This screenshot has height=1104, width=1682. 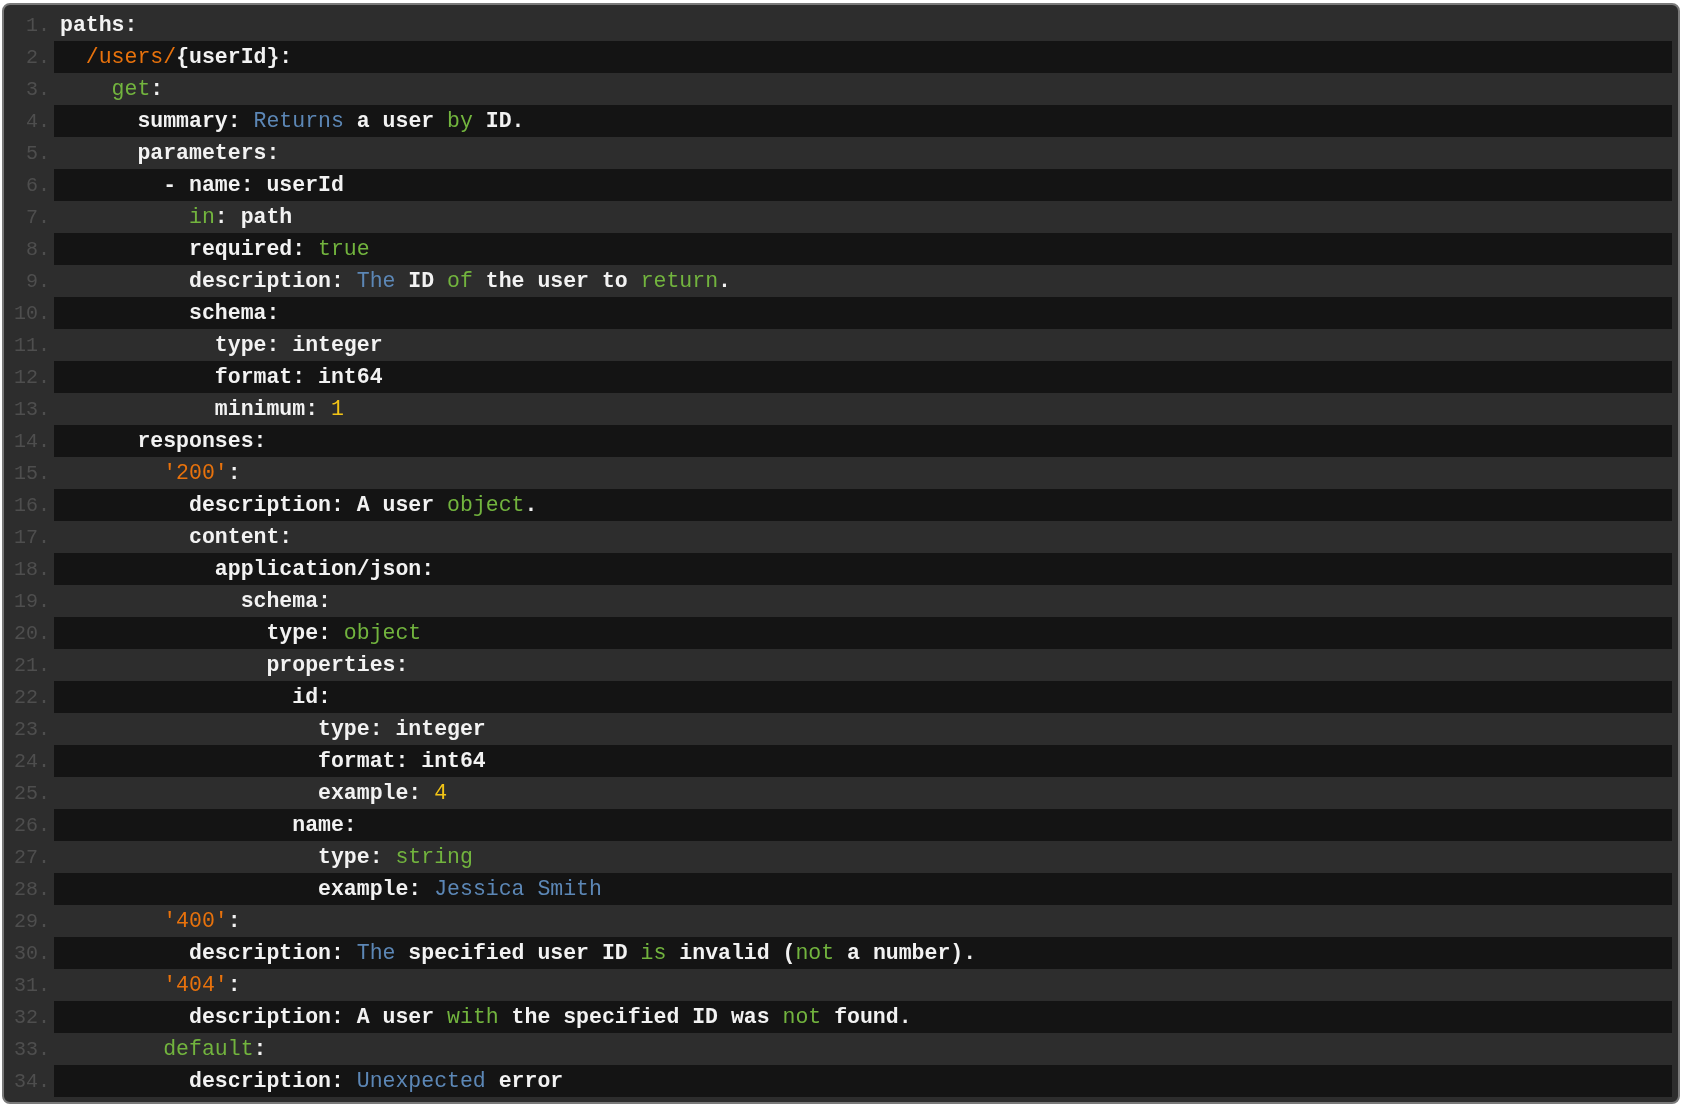 I want to click on code-line: description: Unexpected error, so click(x=376, y=1081).